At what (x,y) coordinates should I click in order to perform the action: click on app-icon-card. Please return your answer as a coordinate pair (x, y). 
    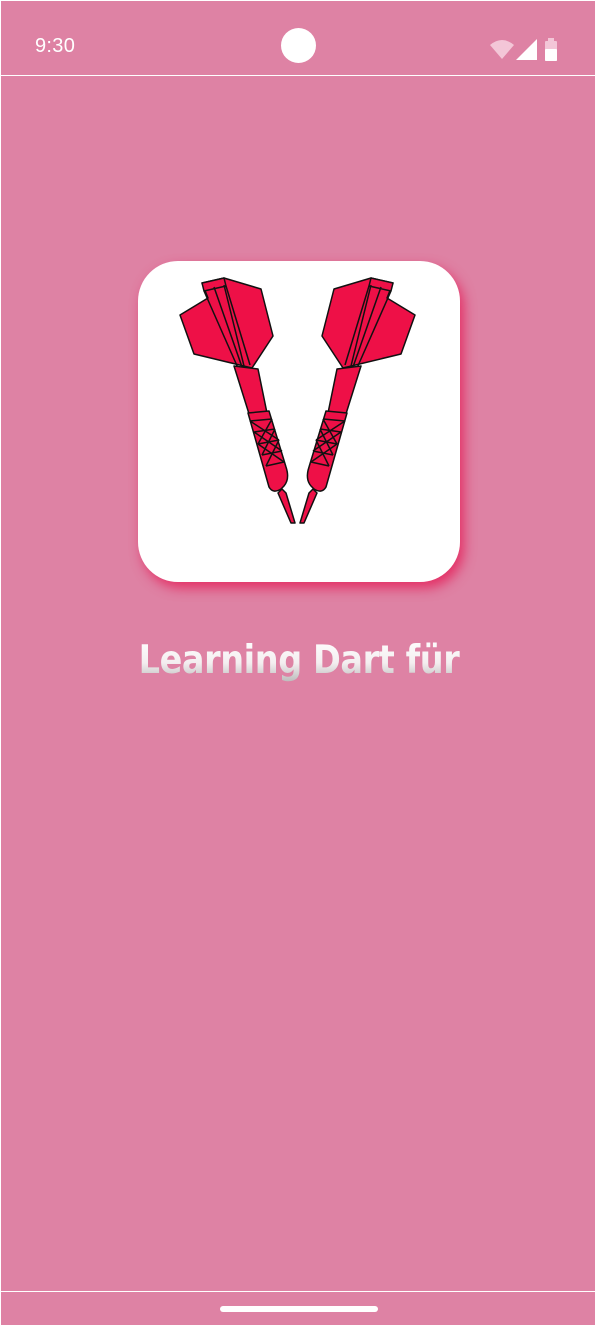
    Looking at the image, I should click on (299, 421).